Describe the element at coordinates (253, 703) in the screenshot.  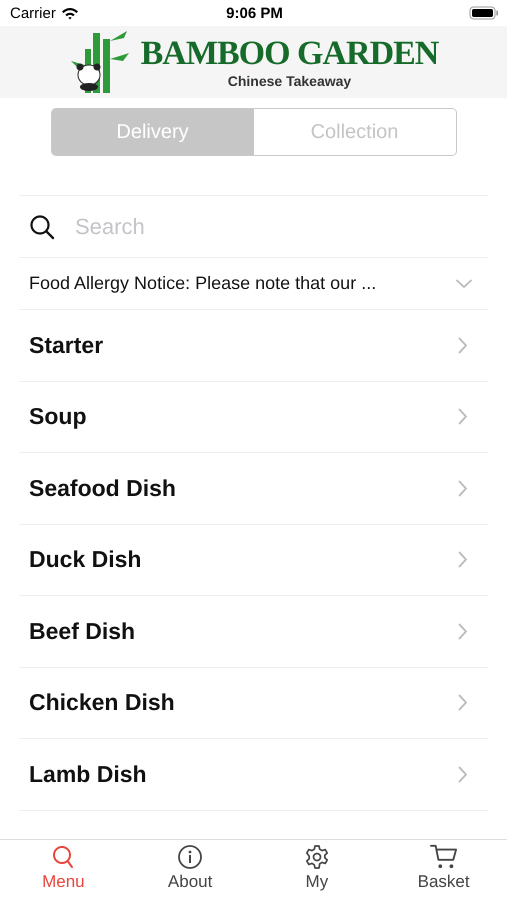
I see `category-row: Chicken Dish` at that location.